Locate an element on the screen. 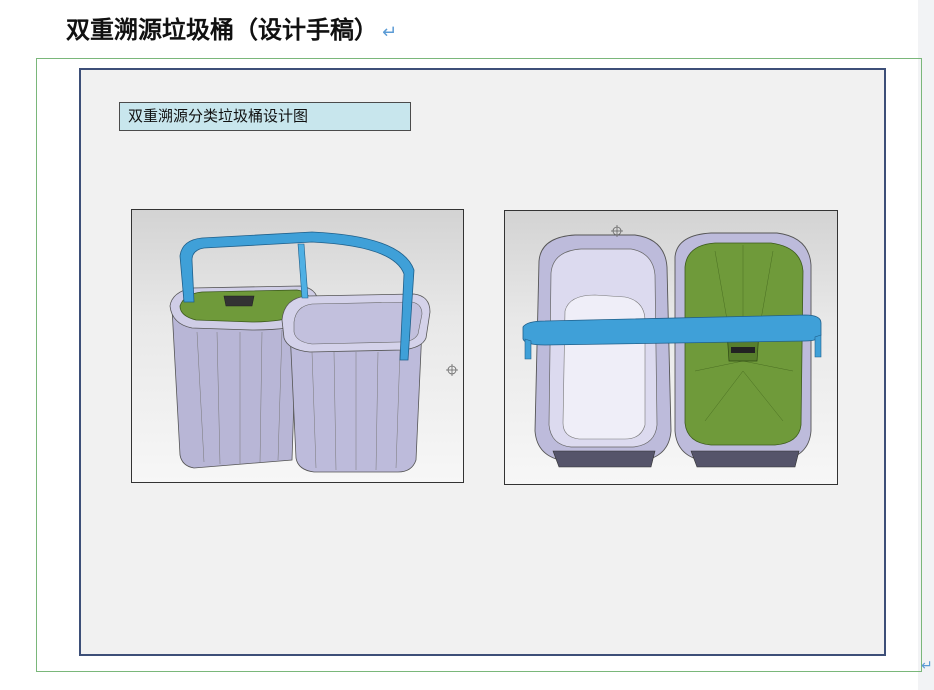 This screenshot has height=690, width=934. document-title-text: 双重溯源垃圾桶（设计手稿） is located at coordinates (222, 30).